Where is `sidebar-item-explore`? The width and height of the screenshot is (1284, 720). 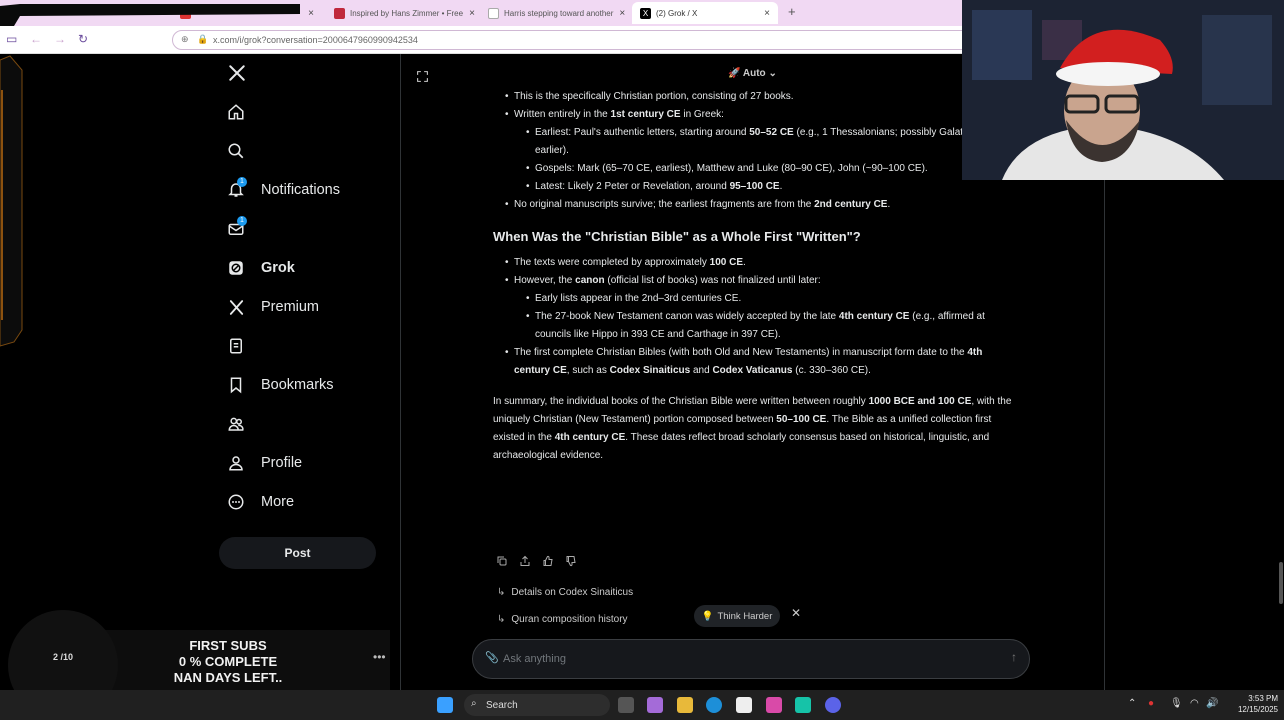
sidebar-item-explore is located at coordinates (243, 151).